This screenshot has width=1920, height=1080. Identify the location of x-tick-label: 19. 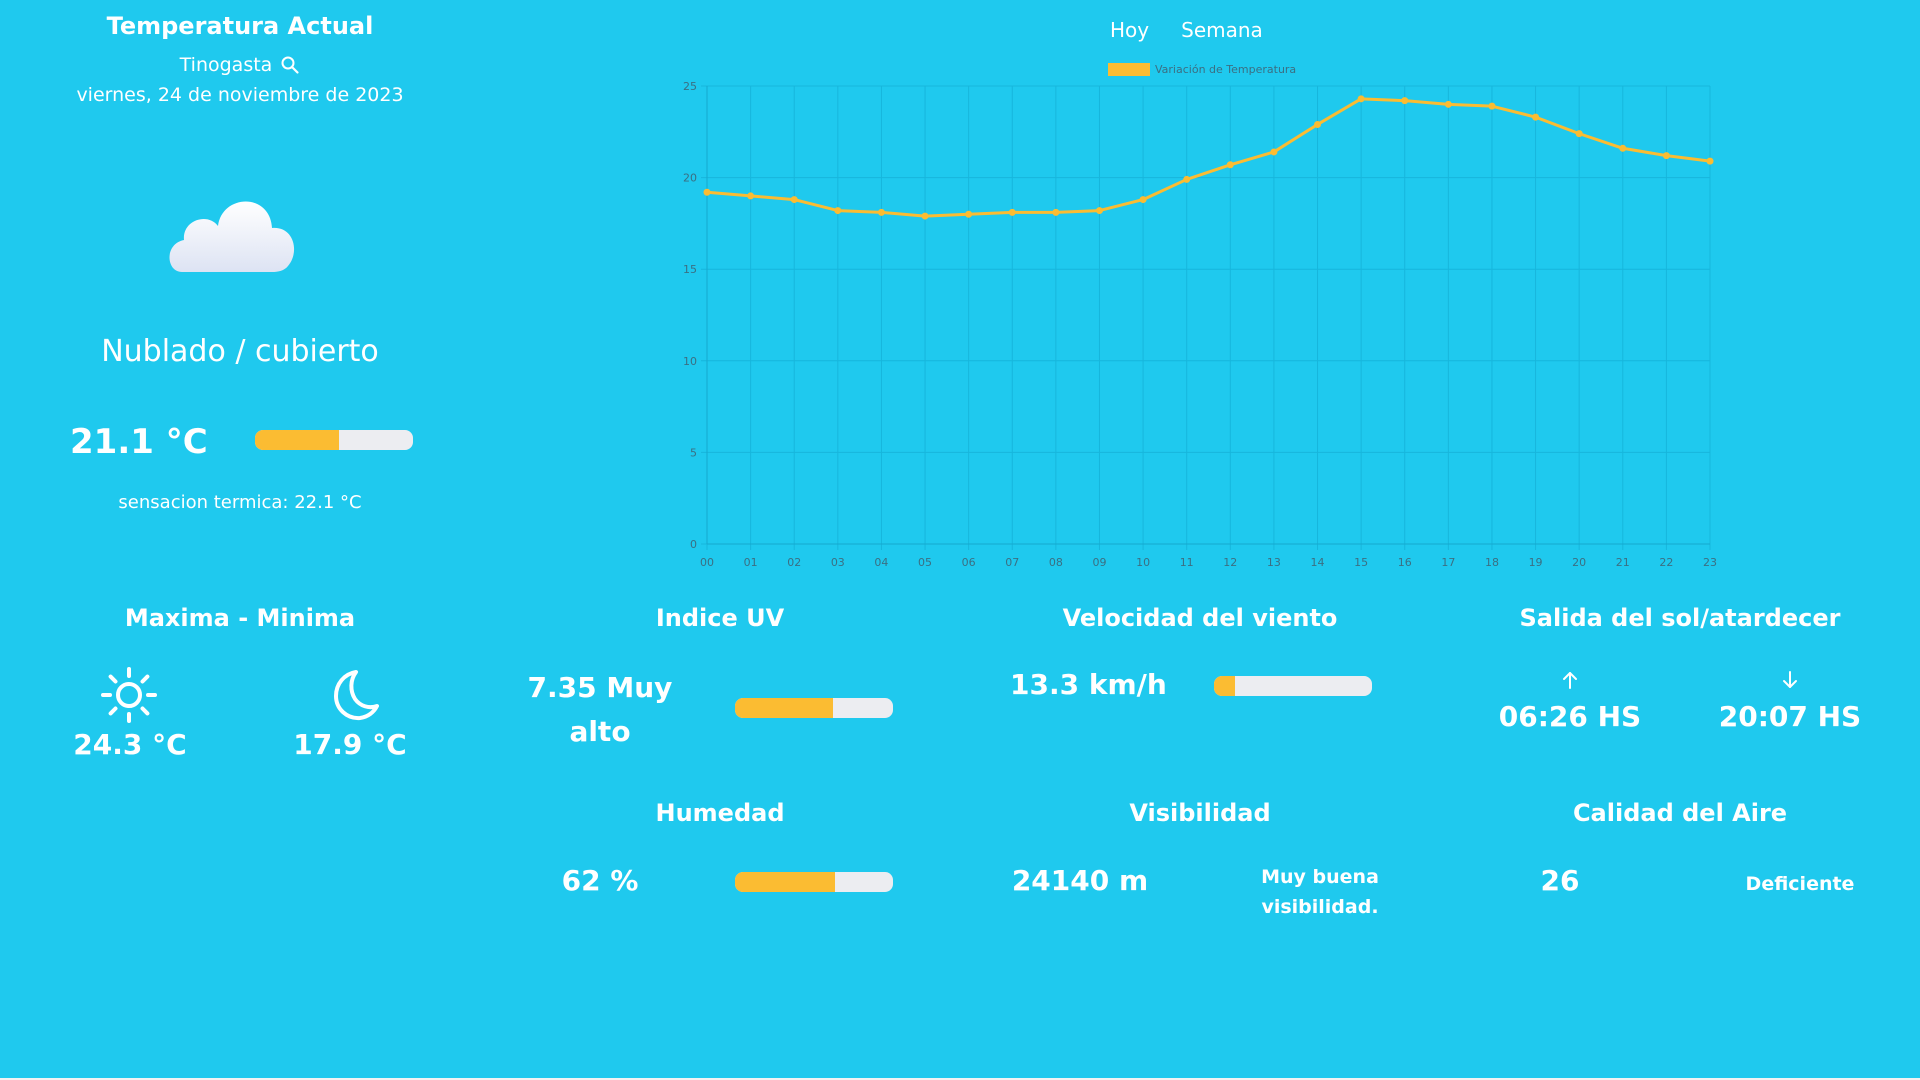
(1536, 562).